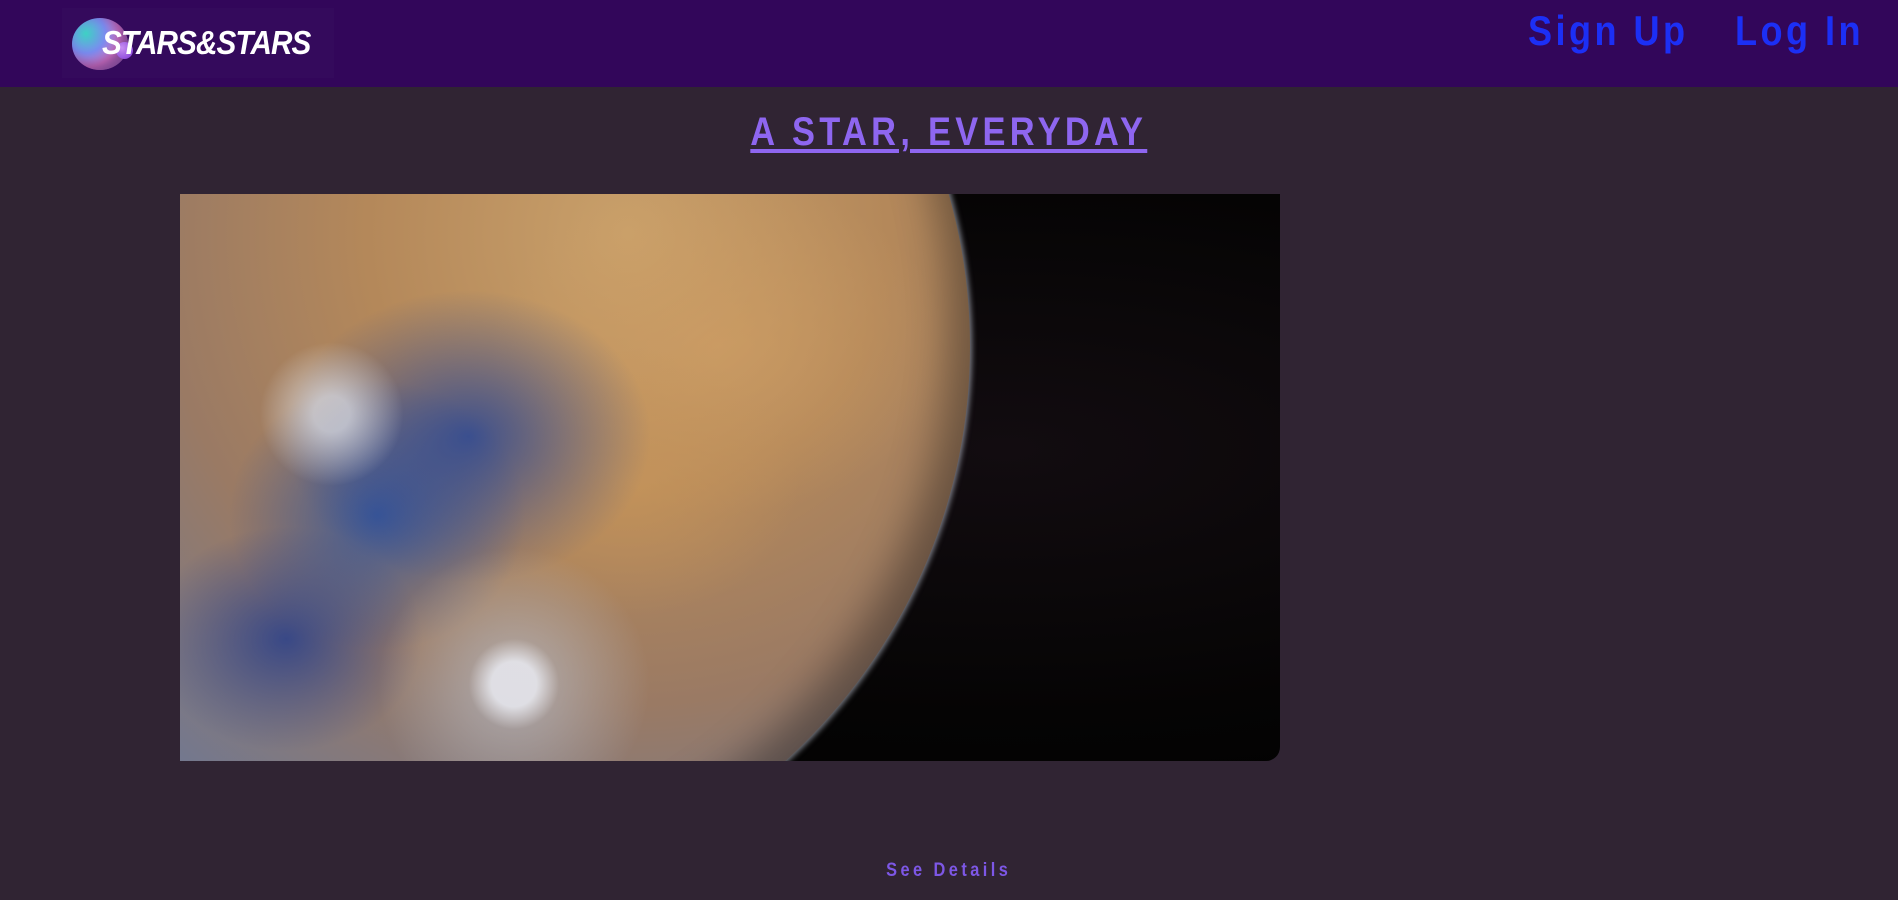 The width and height of the screenshot is (1898, 900). I want to click on page-title-wrapper: A STAR, EVERYDAY, so click(949, 132).